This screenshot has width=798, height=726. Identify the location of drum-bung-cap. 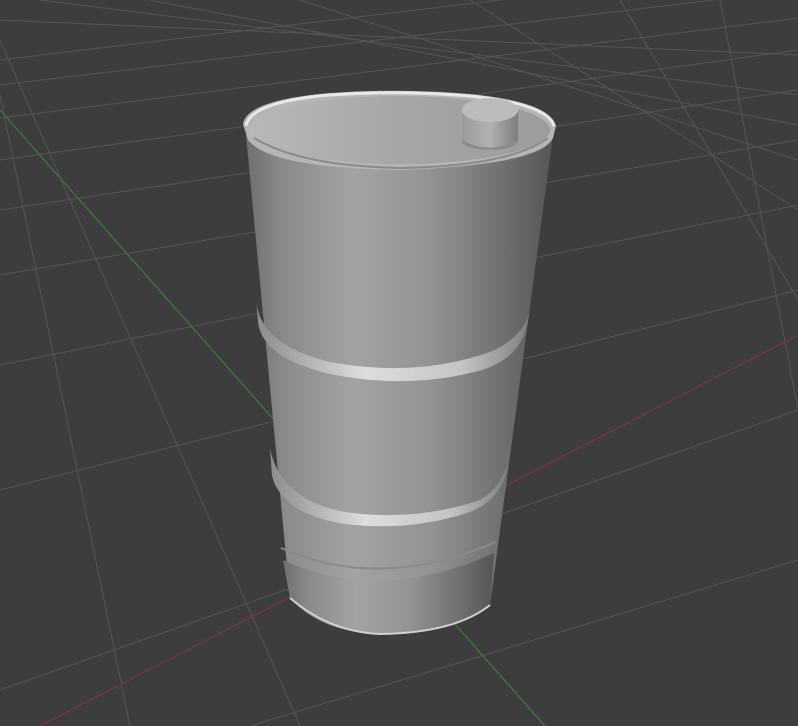
(490, 124).